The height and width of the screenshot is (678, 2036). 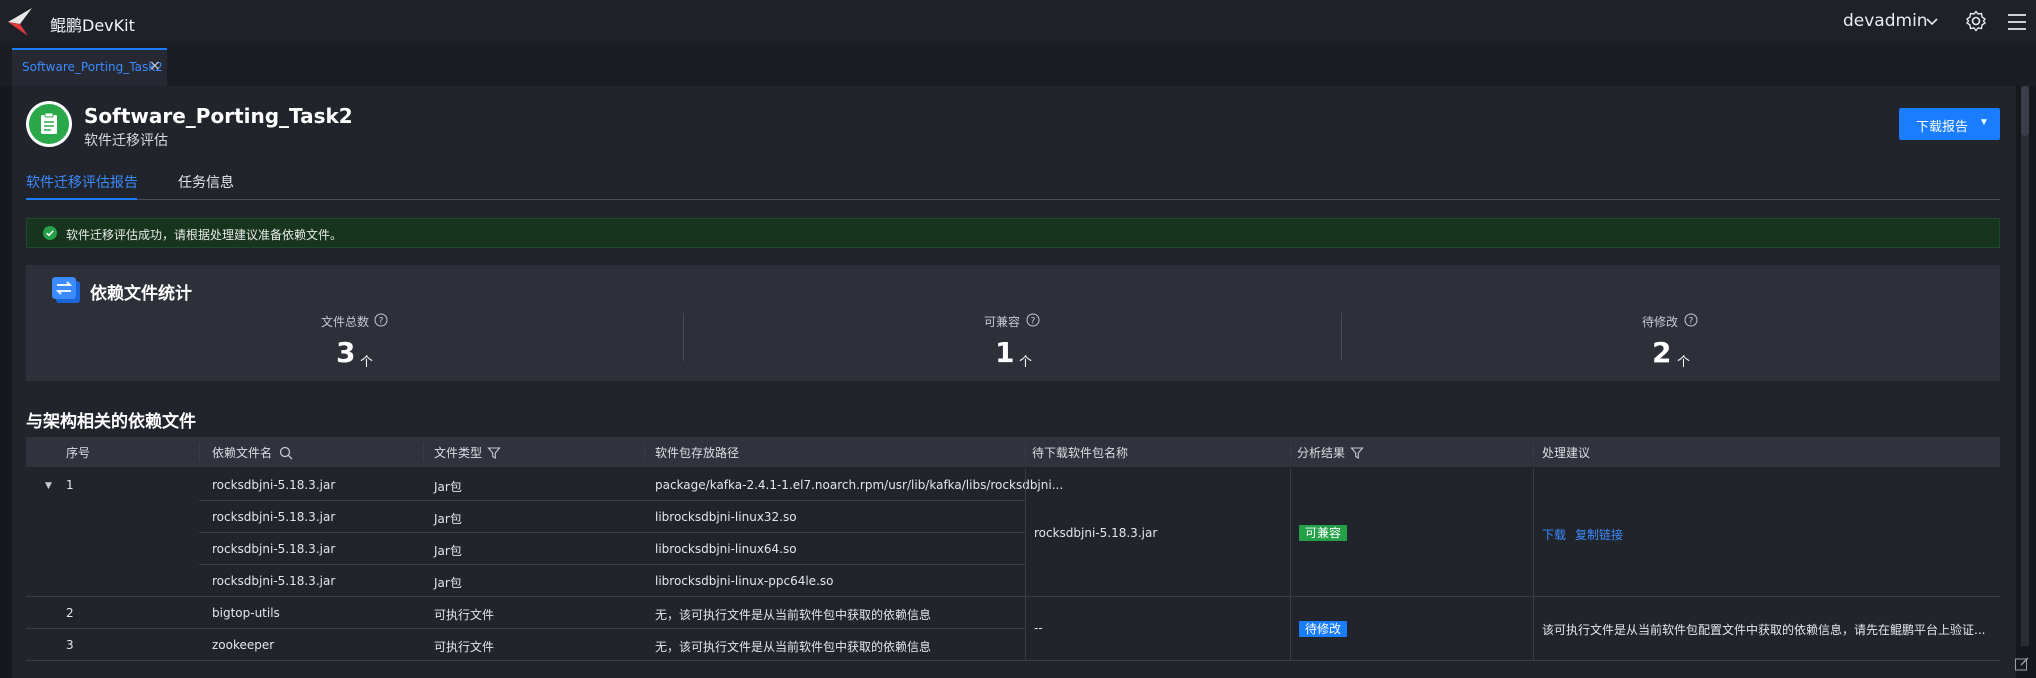 I want to click on task-tab: Software_Porting_Task2 ×, so click(x=89, y=67).